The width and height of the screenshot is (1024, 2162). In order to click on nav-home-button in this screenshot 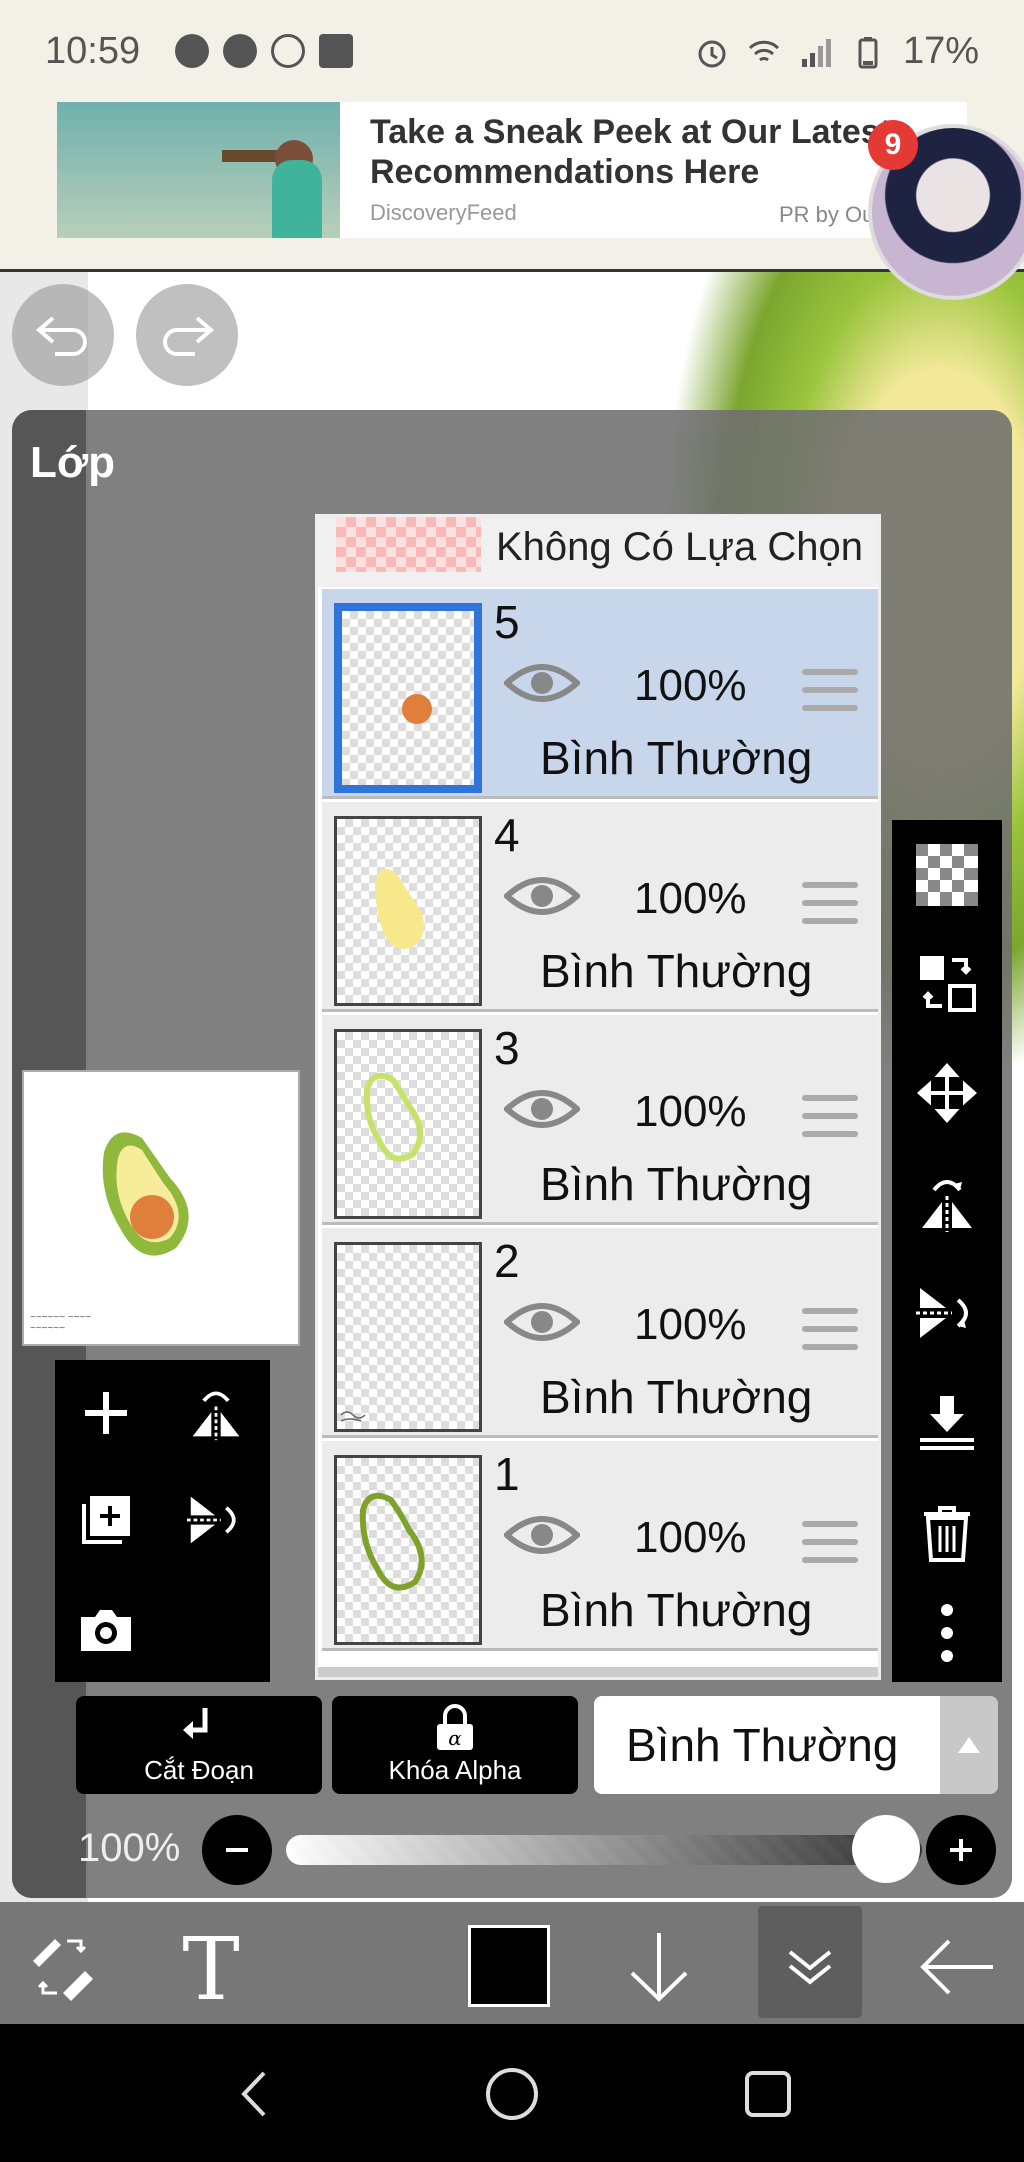, I will do `click(512, 2094)`.